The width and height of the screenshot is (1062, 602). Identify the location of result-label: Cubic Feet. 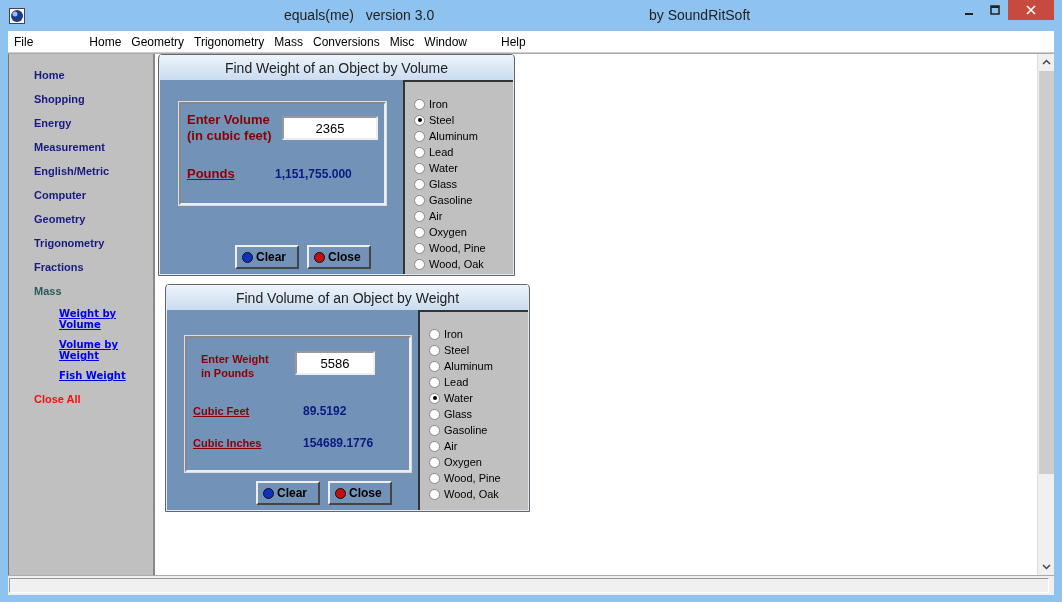
(222, 411).